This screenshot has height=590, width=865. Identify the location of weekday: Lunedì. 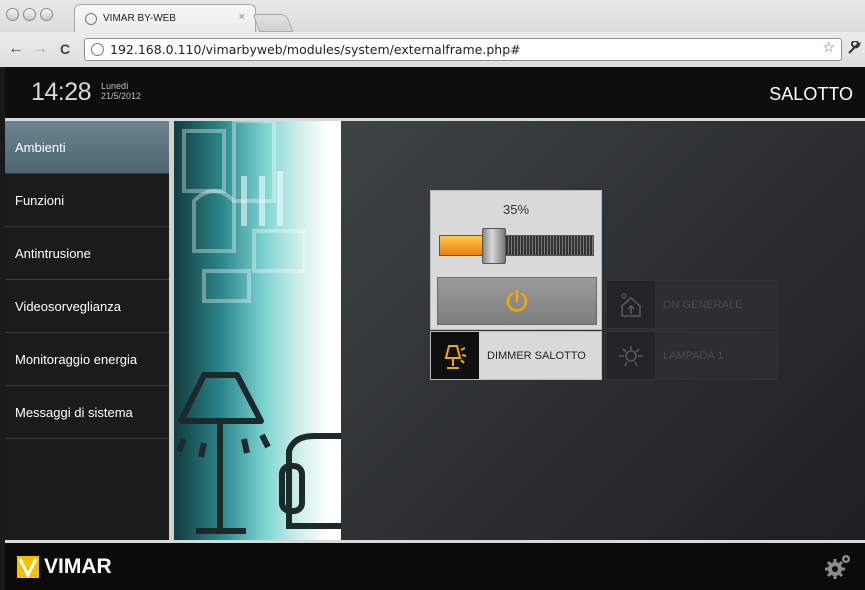
(115, 86).